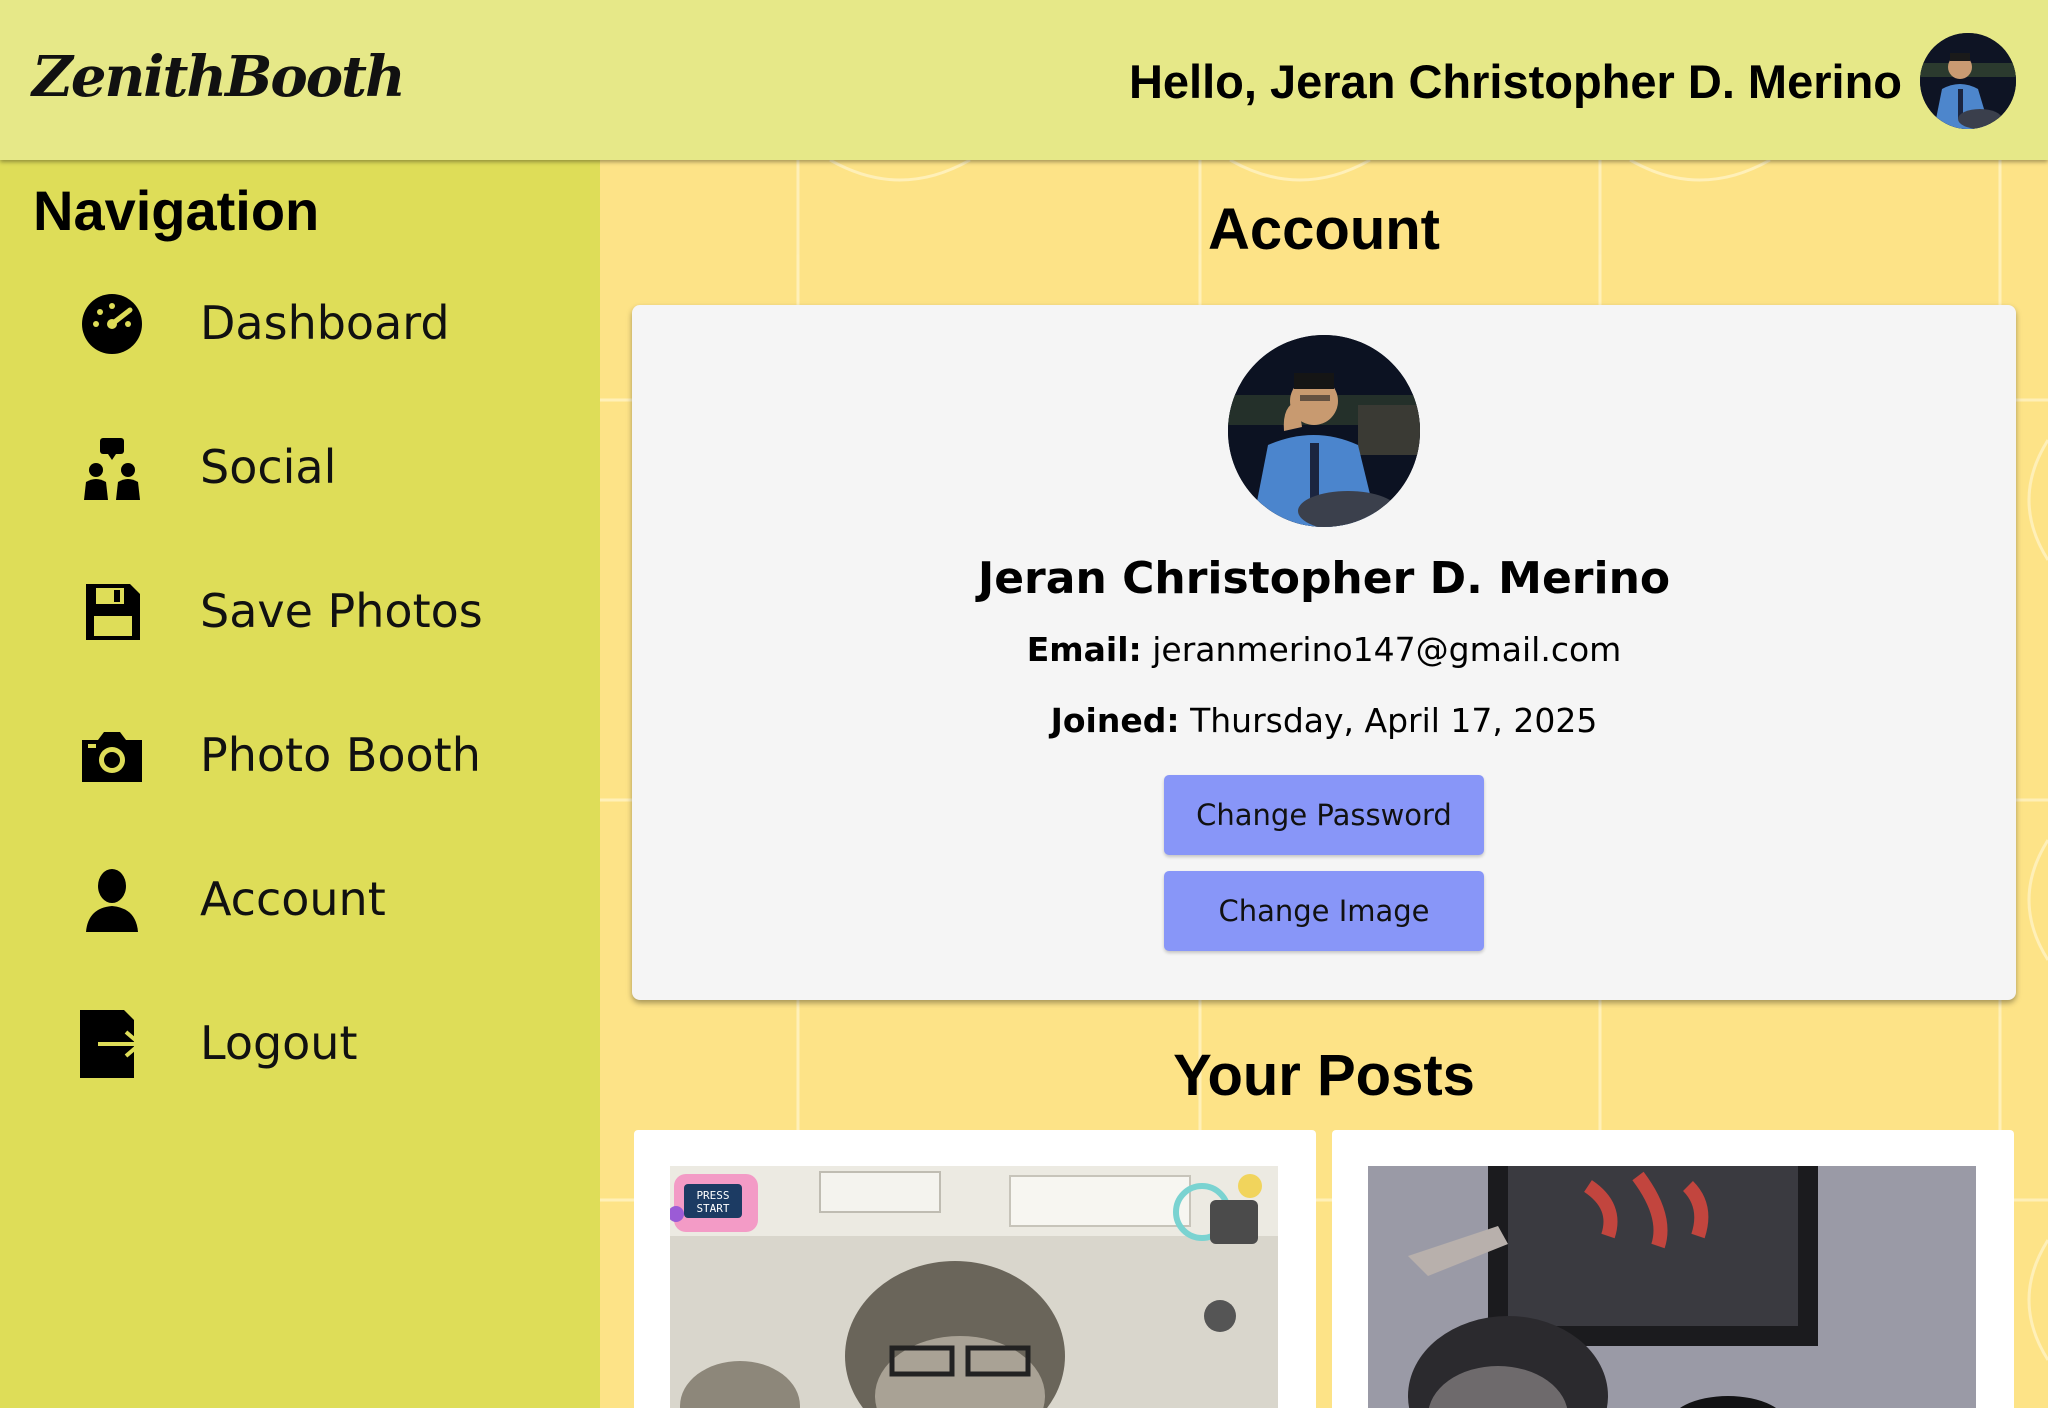 This screenshot has height=1408, width=2048. I want to click on sidebar-item-save-photos: Save Photos, so click(300, 615).